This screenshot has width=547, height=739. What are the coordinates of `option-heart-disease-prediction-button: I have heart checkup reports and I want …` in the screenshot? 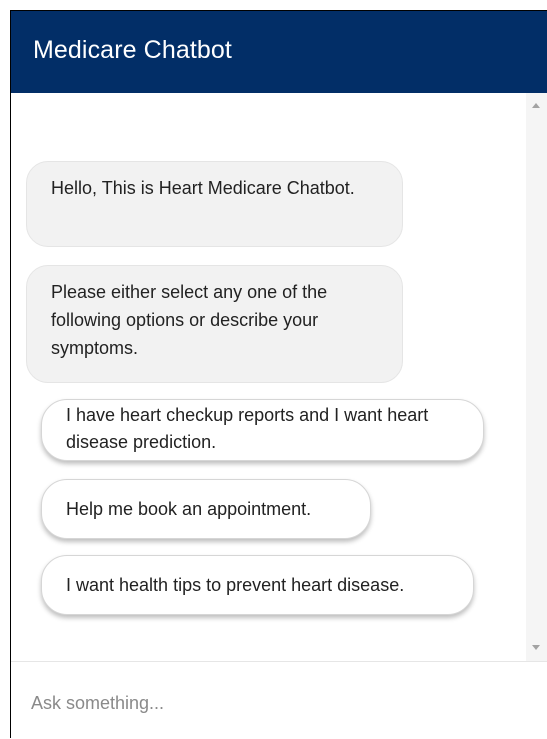 It's located at (262, 430).